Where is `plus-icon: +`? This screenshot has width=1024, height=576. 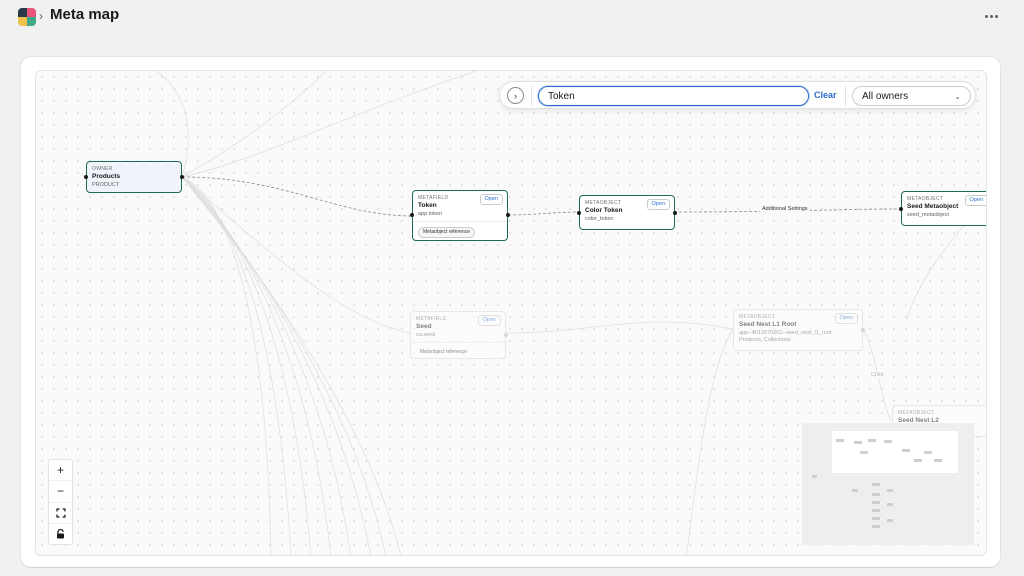
plus-icon: + is located at coordinates (60, 470).